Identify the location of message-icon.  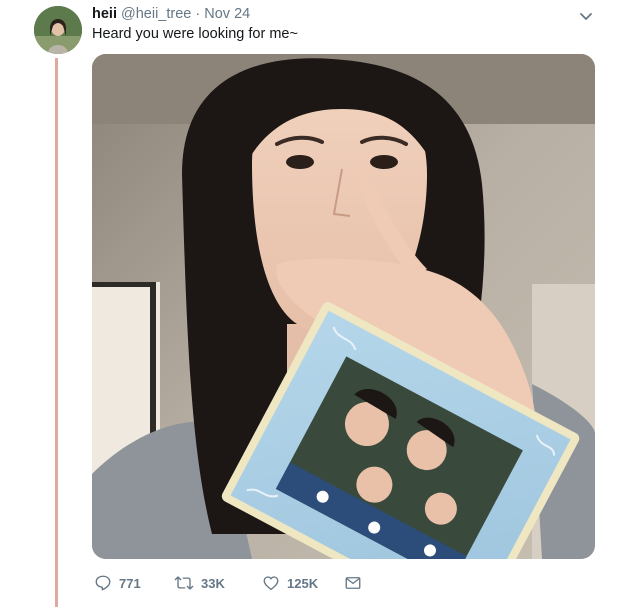
(353, 583).